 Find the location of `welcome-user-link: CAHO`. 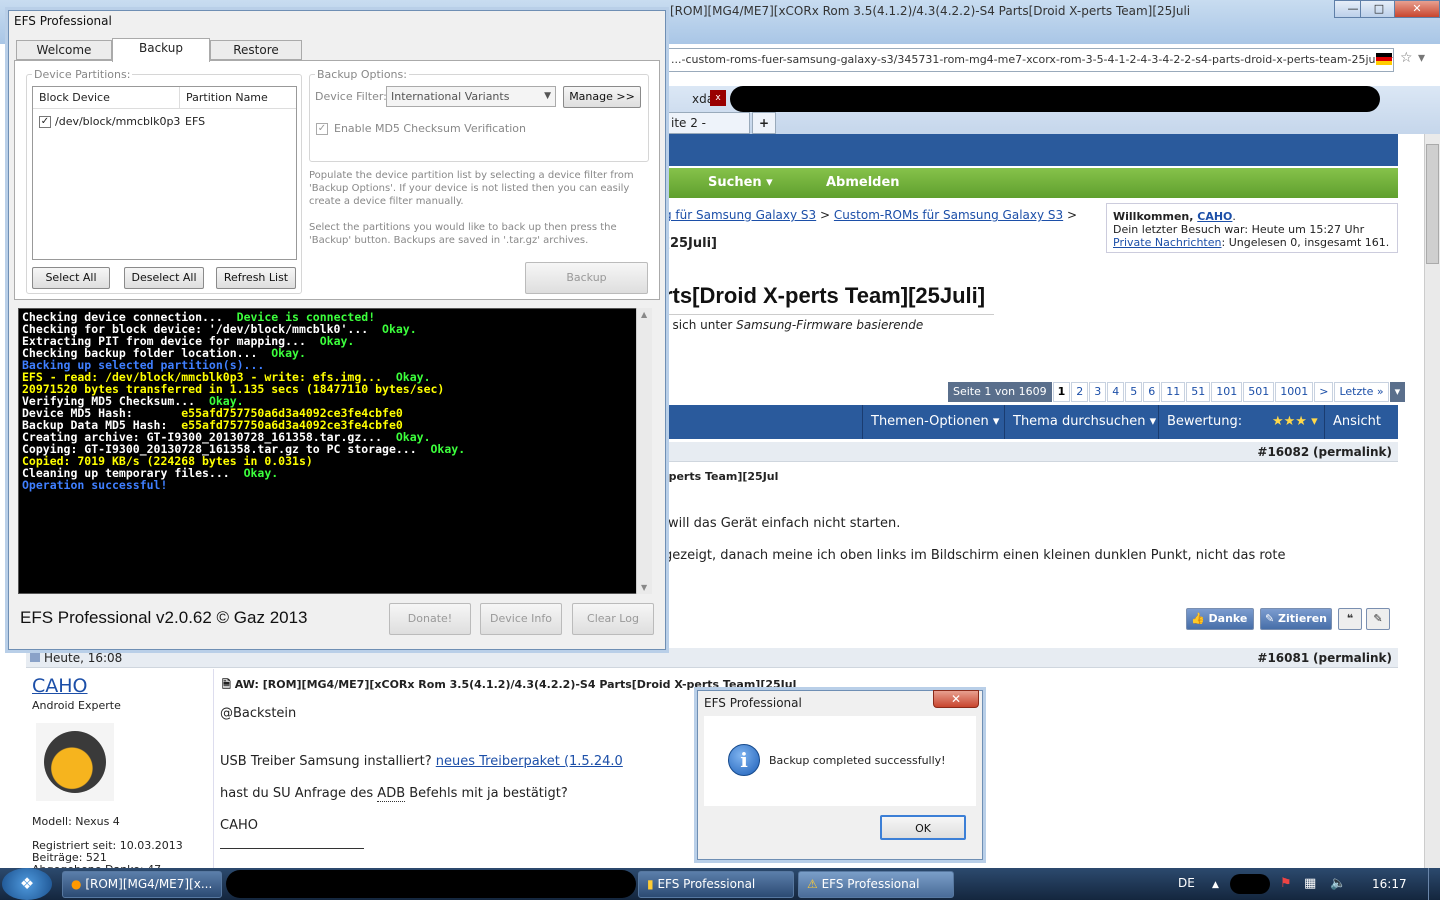

welcome-user-link: CAHO is located at coordinates (1214, 216).